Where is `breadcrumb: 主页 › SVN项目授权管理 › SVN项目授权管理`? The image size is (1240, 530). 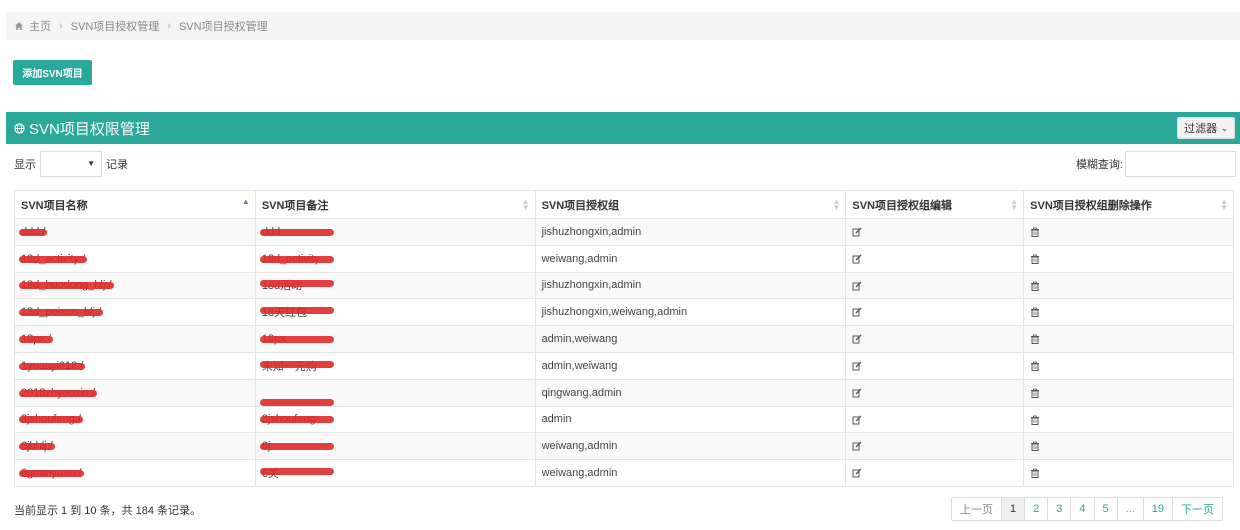
breadcrumb: 主页 › SVN项目授权管理 › SVN项目授权管理 is located at coordinates (623, 26).